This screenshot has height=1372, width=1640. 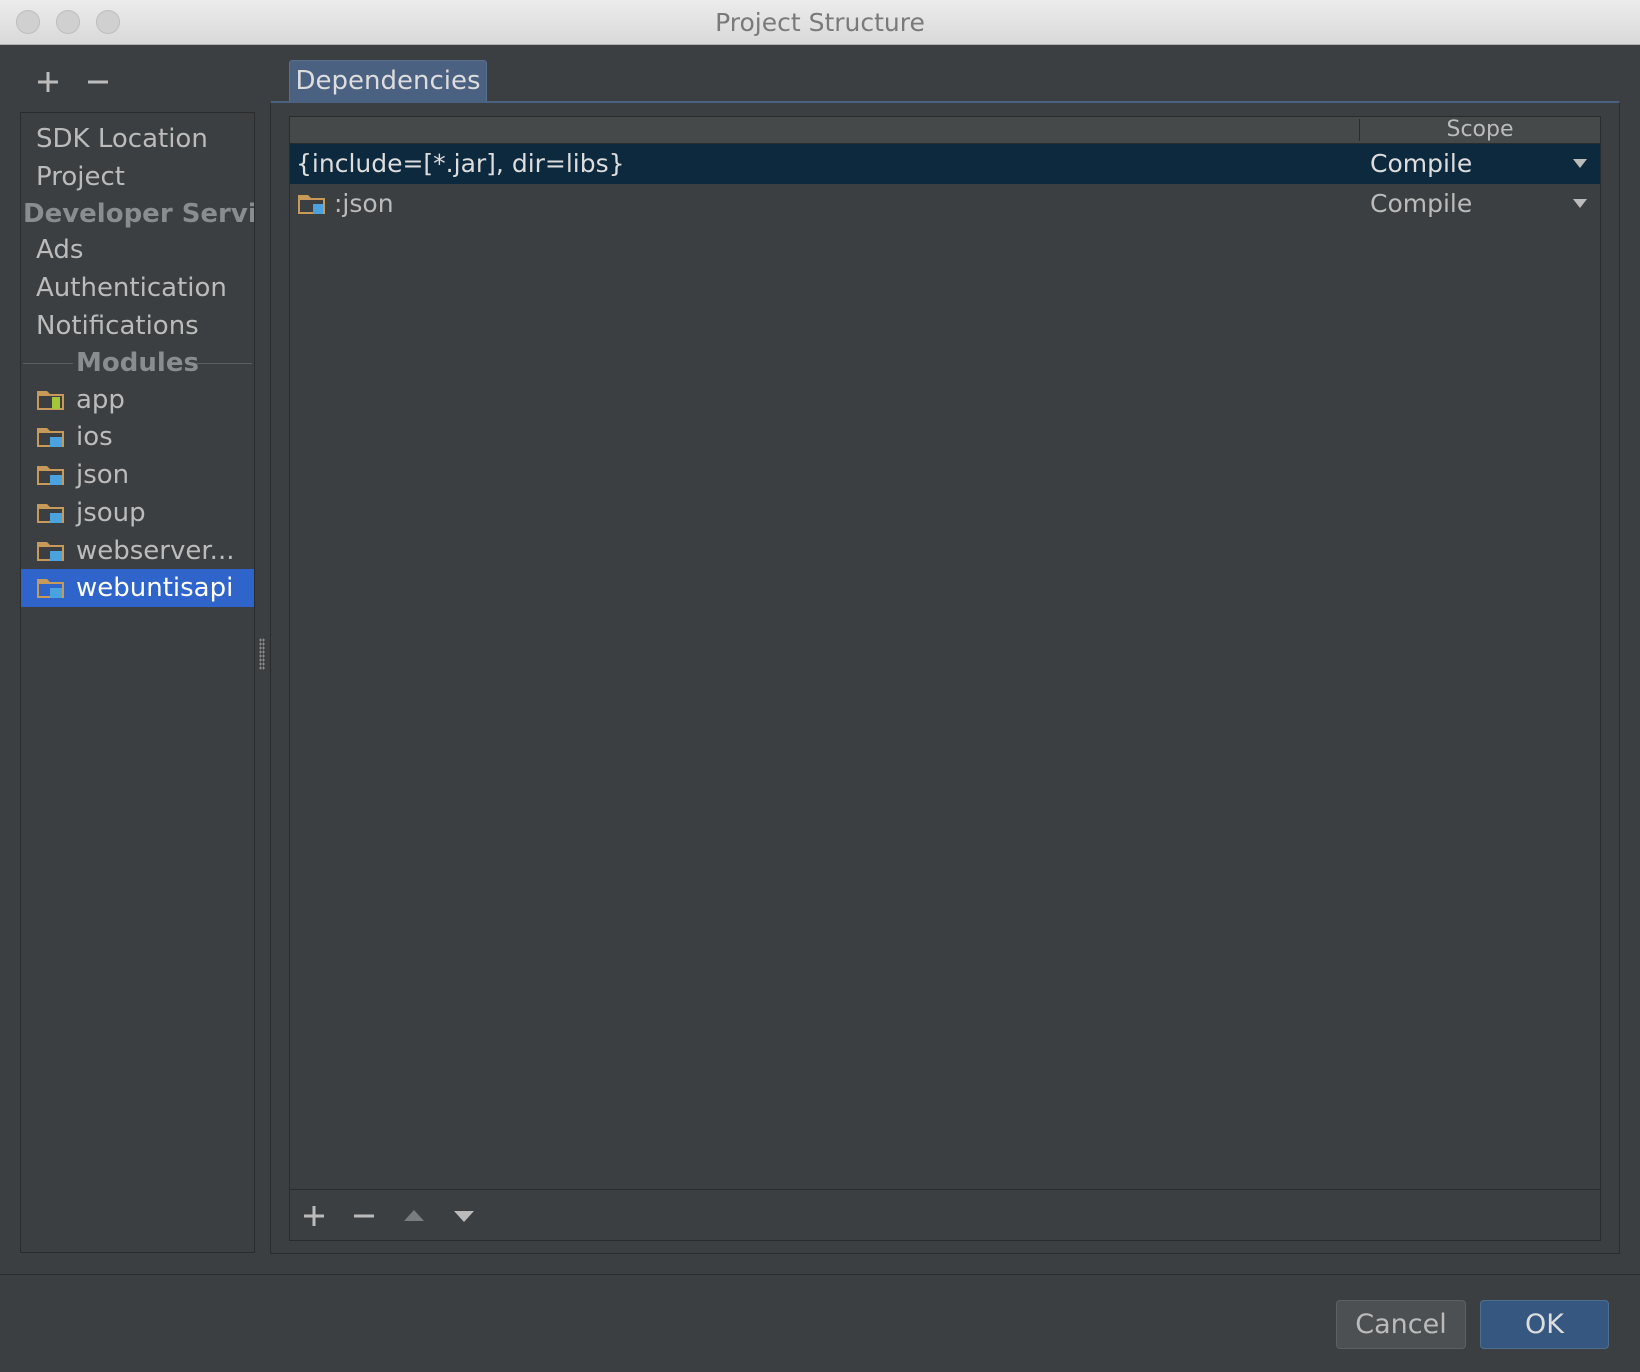 I want to click on table-header: Scope, so click(x=945, y=130).